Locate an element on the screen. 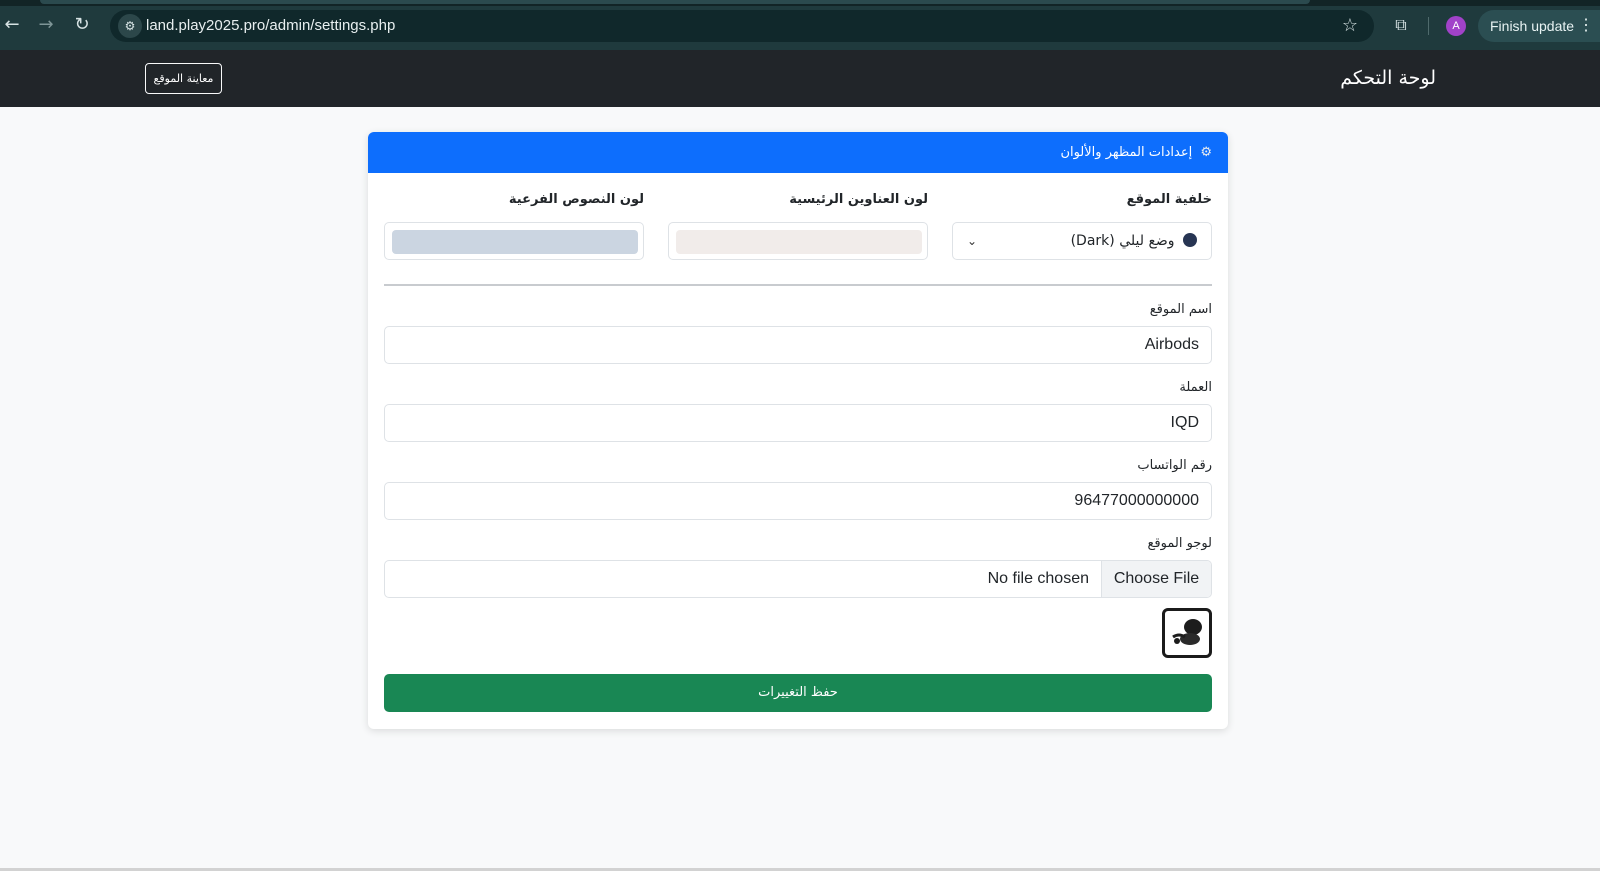 This screenshot has height=871, width=1600. finish-update-button: Finish update ⋮ is located at coordinates (1539, 26).